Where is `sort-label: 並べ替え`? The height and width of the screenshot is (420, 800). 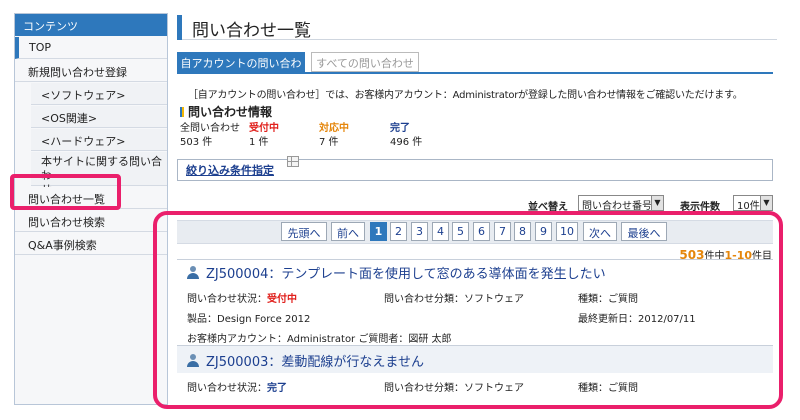
sort-label: 並べ替え is located at coordinates (548, 207).